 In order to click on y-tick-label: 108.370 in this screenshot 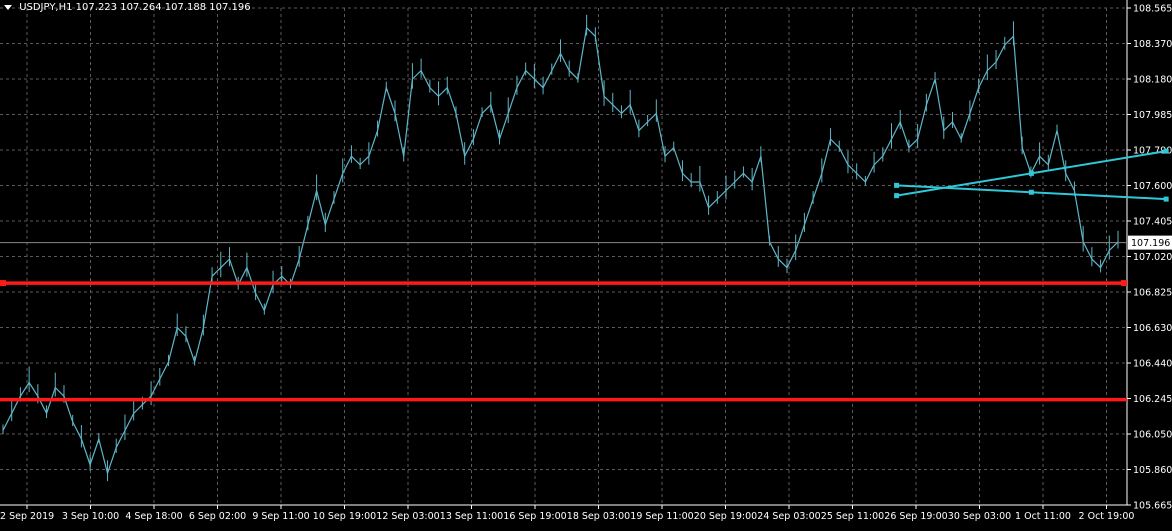, I will do `click(1152, 44)`.